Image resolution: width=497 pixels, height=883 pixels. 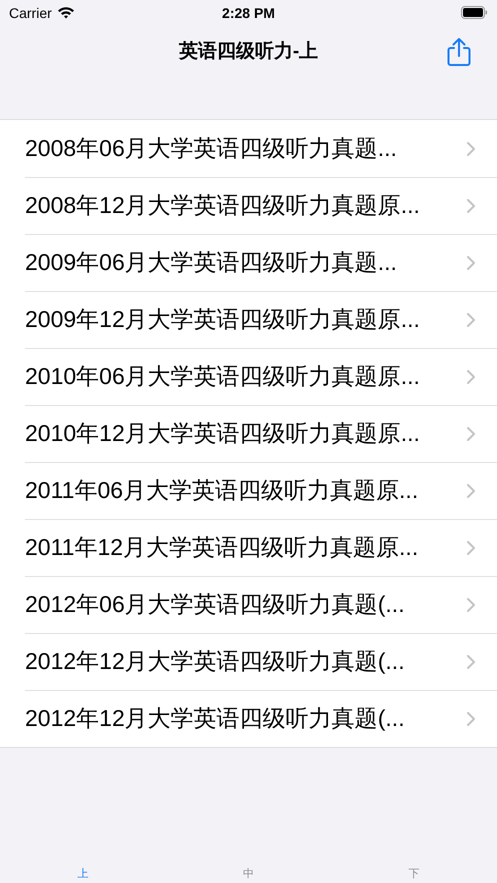 What do you see at coordinates (83, 874) in the screenshot?
I see `tab: 上` at bounding box center [83, 874].